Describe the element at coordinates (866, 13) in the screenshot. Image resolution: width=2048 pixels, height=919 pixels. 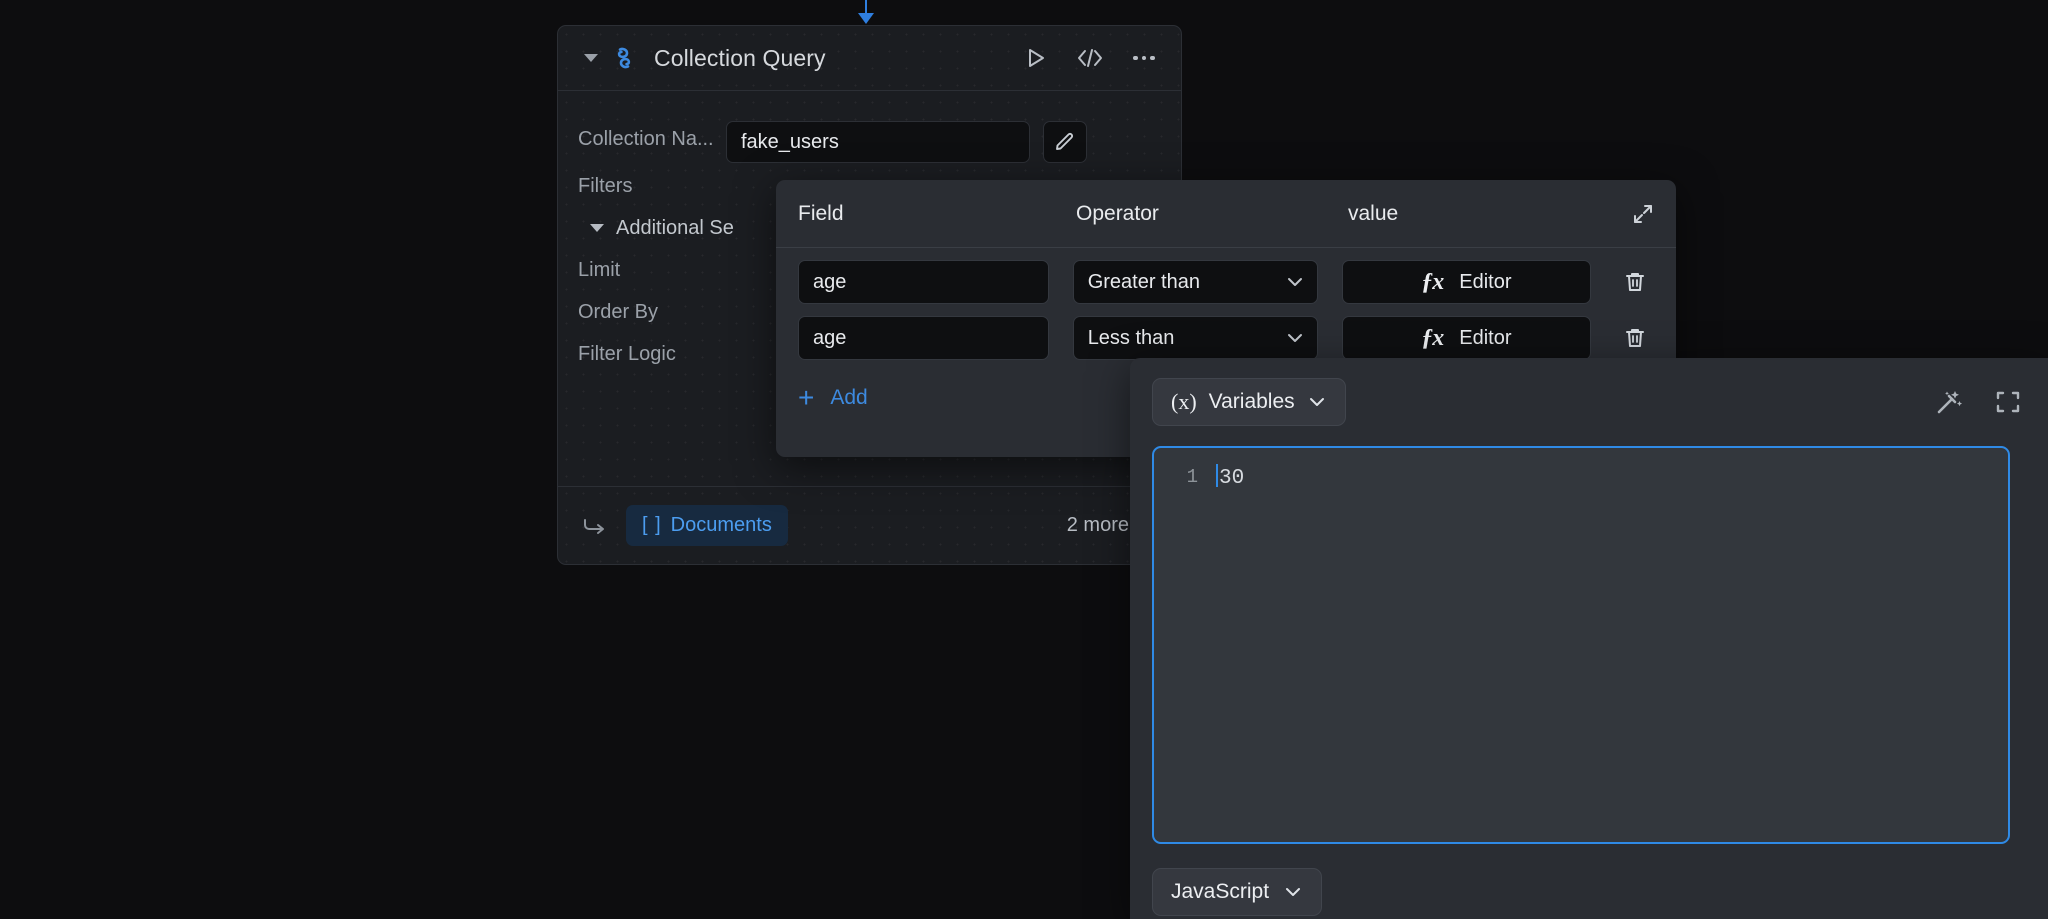
I see `incoming-edge-arrow` at that location.